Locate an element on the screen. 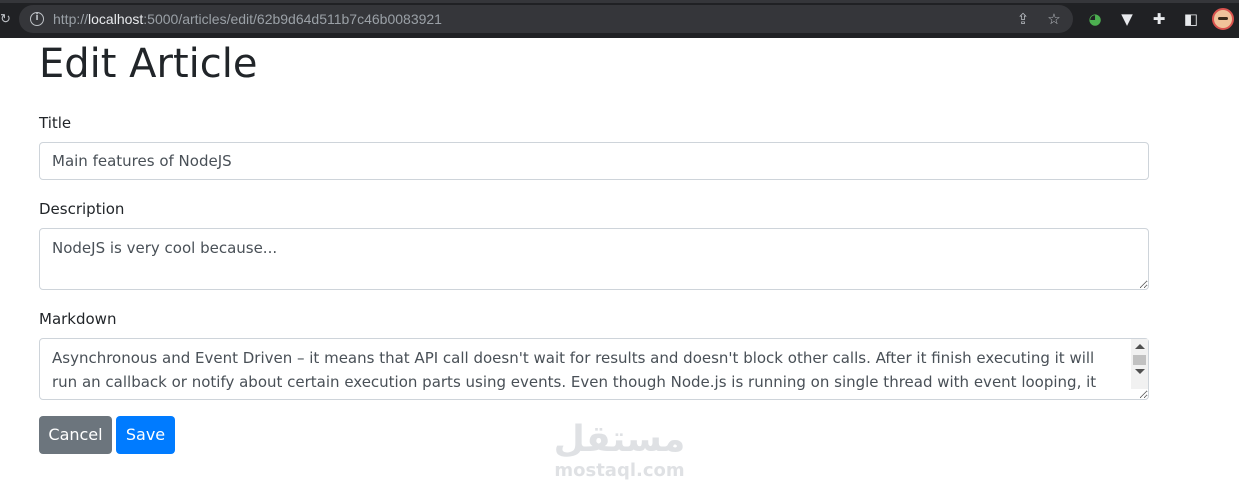 The width and height of the screenshot is (1239, 492). site-info-icon: i is located at coordinates (37, 19).